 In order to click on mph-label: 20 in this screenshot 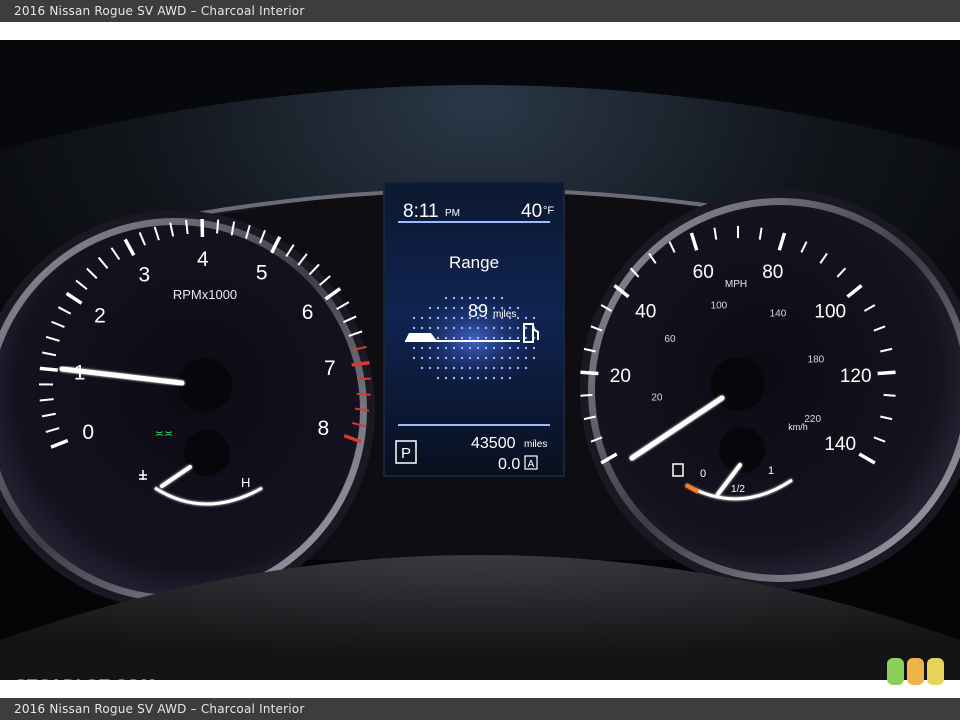, I will do `click(620, 376)`.